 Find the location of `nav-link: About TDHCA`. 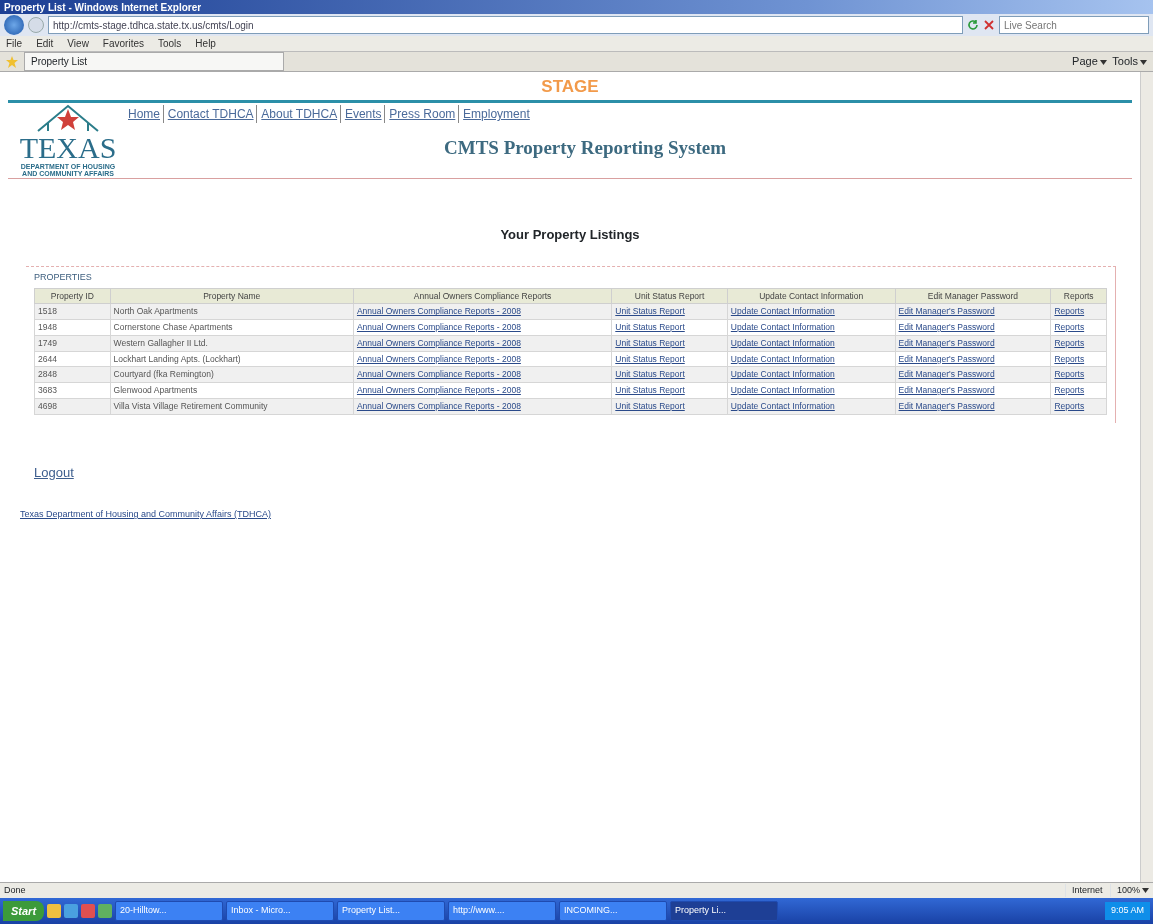

nav-link: About TDHCA is located at coordinates (297, 114).